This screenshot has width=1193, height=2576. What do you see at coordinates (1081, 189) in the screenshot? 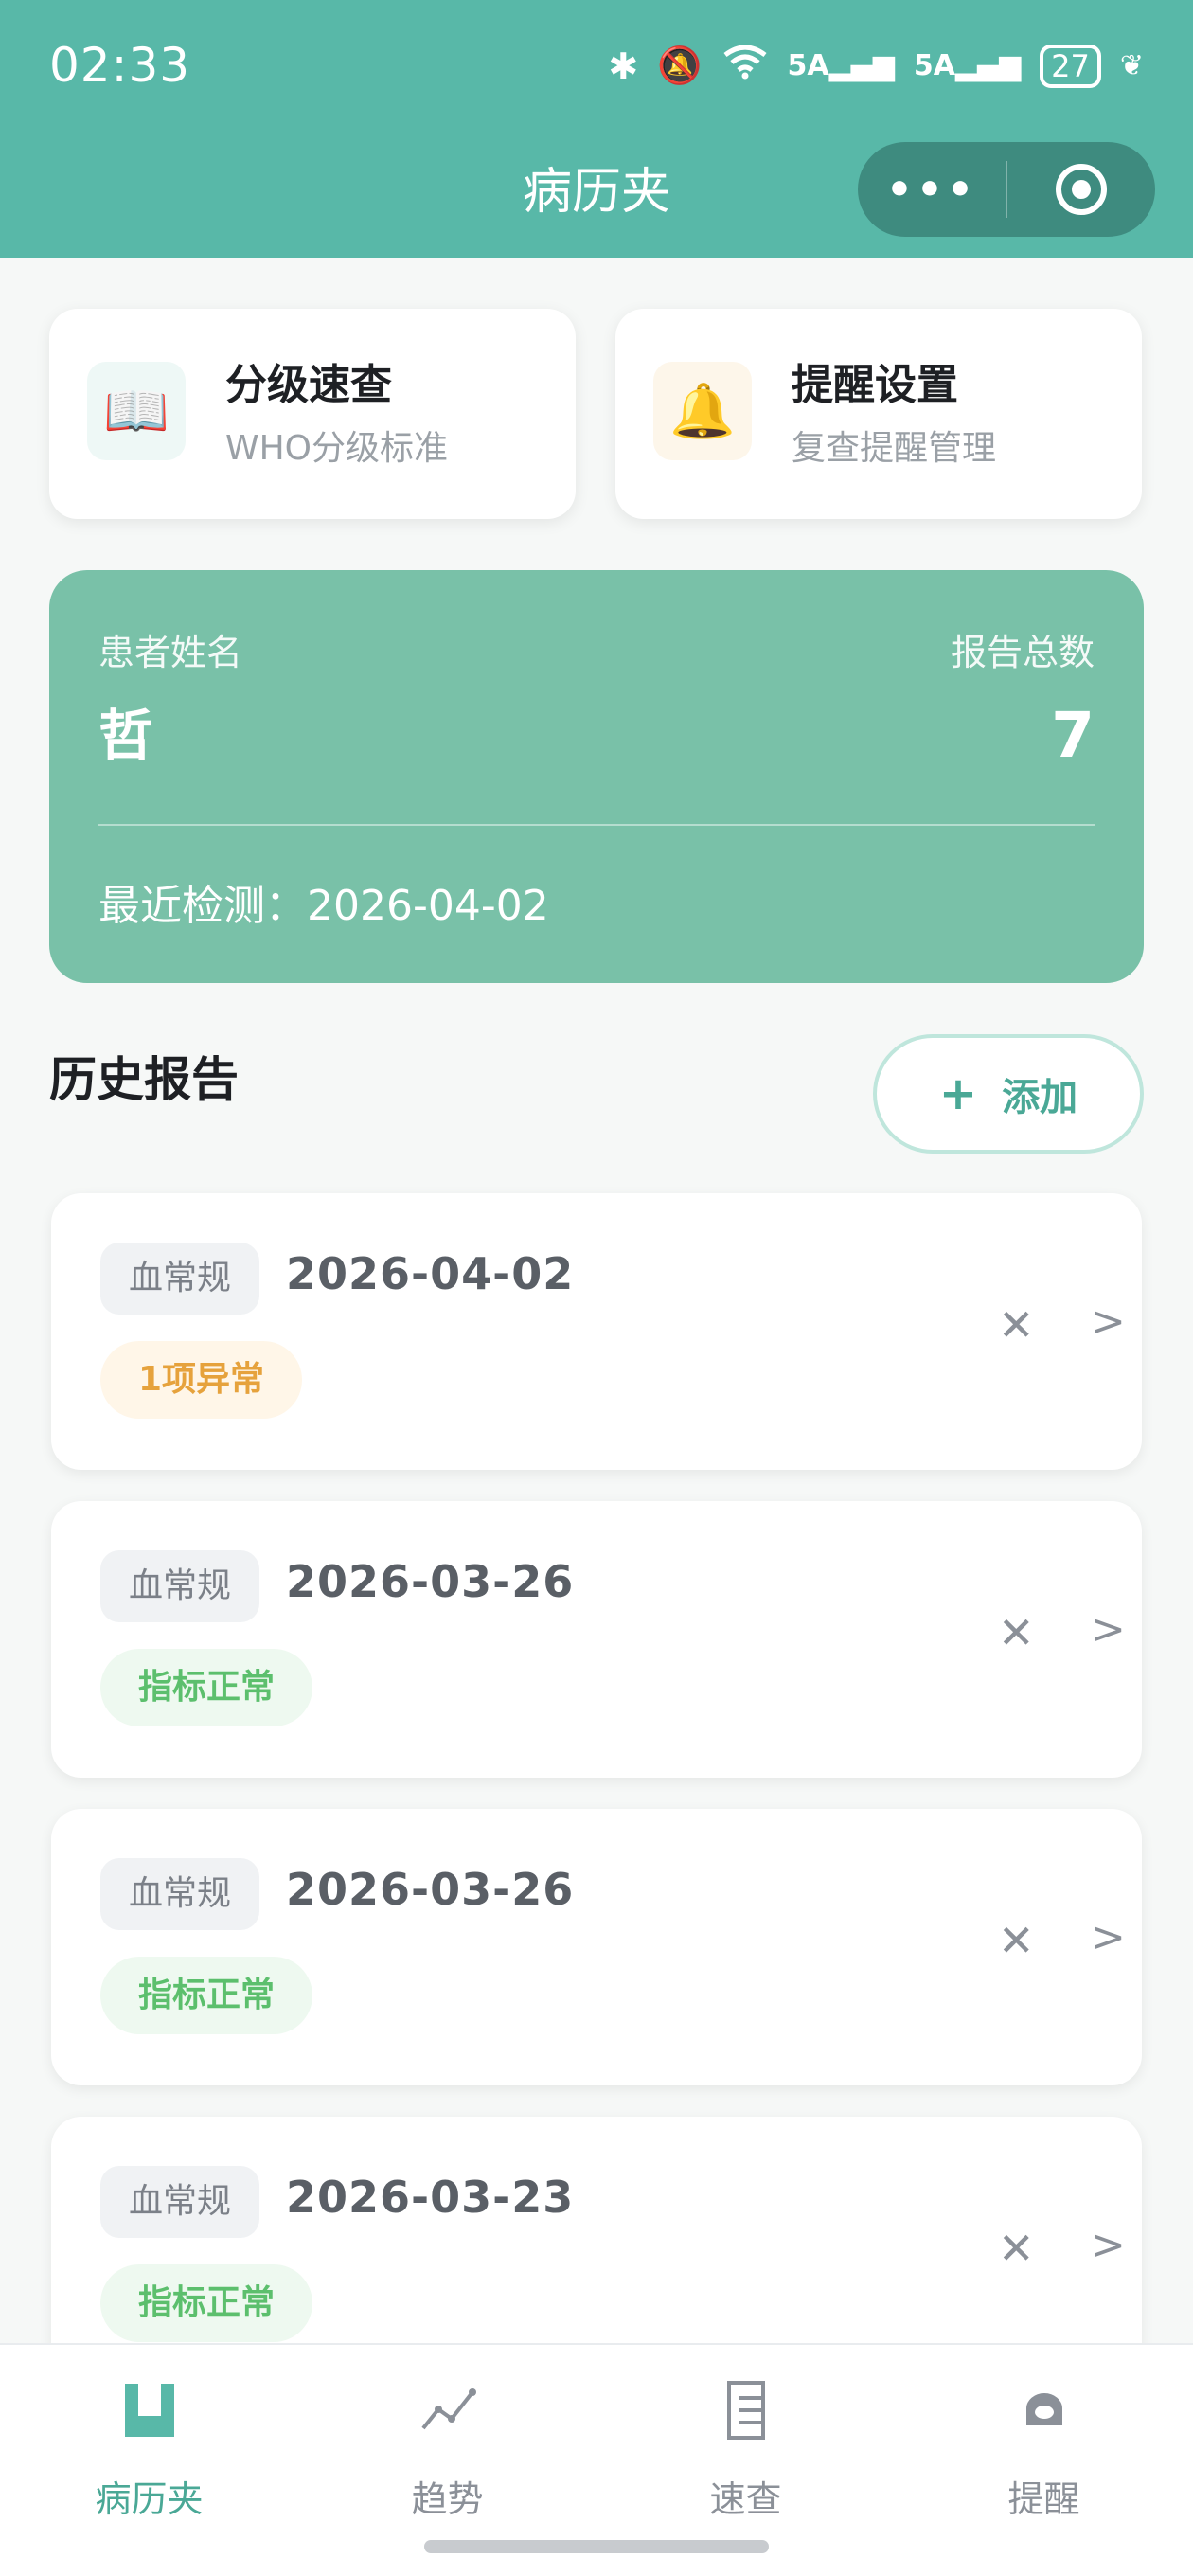
I see `target-icon` at bounding box center [1081, 189].